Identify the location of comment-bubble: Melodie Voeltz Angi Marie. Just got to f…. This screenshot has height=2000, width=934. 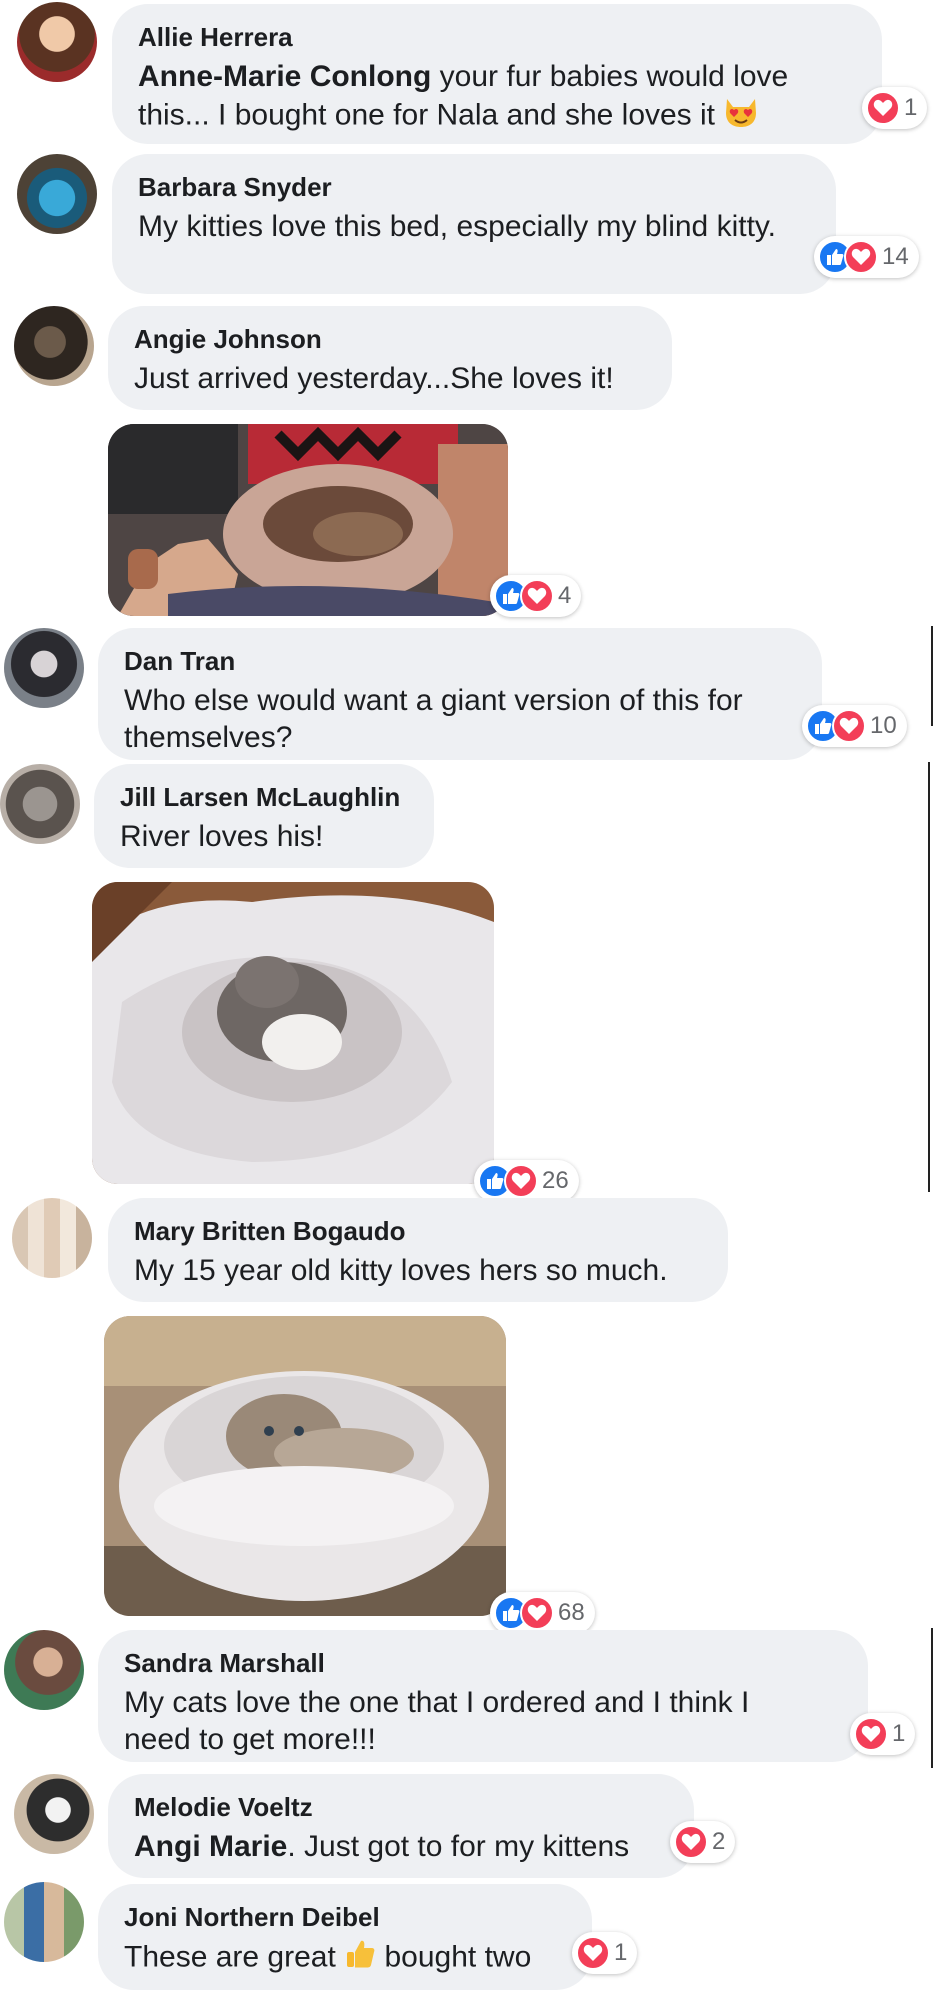
(401, 1826).